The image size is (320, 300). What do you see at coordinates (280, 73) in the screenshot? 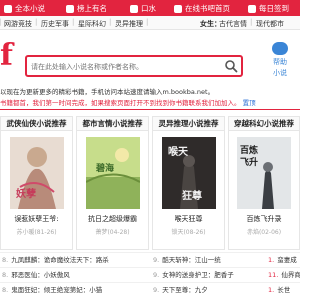
I see `help-sublabel: 小说` at bounding box center [280, 73].